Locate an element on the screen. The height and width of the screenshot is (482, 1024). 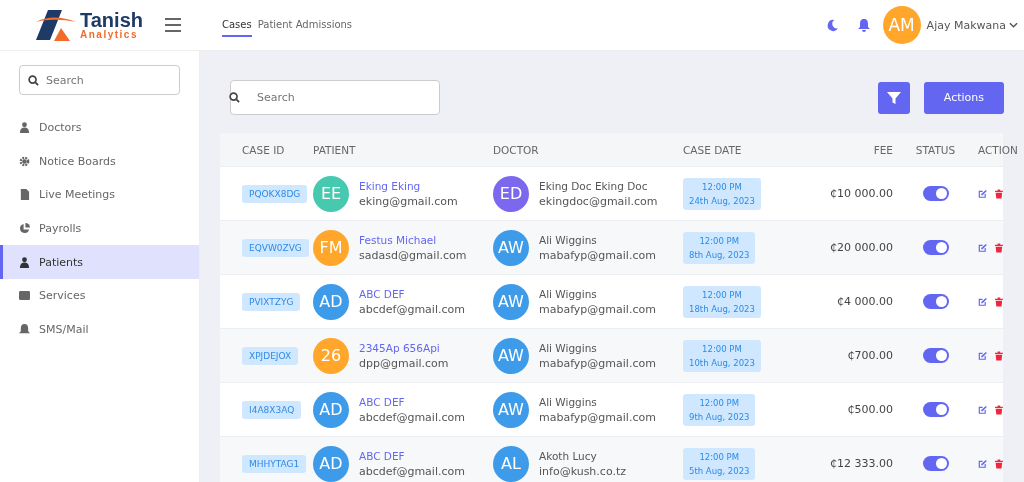
sidebar-item: Payrolls is located at coordinates (99, 228).